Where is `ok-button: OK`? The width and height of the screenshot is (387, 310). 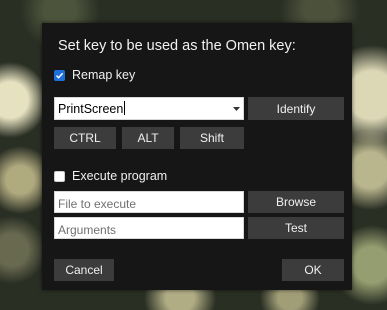 ok-button: OK is located at coordinates (313, 270).